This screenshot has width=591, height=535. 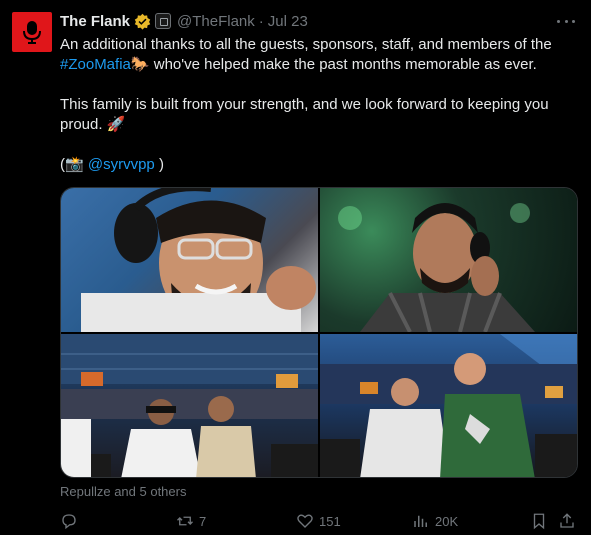 What do you see at coordinates (140, 64) in the screenshot?
I see `horse-emoji: 🐎` at bounding box center [140, 64].